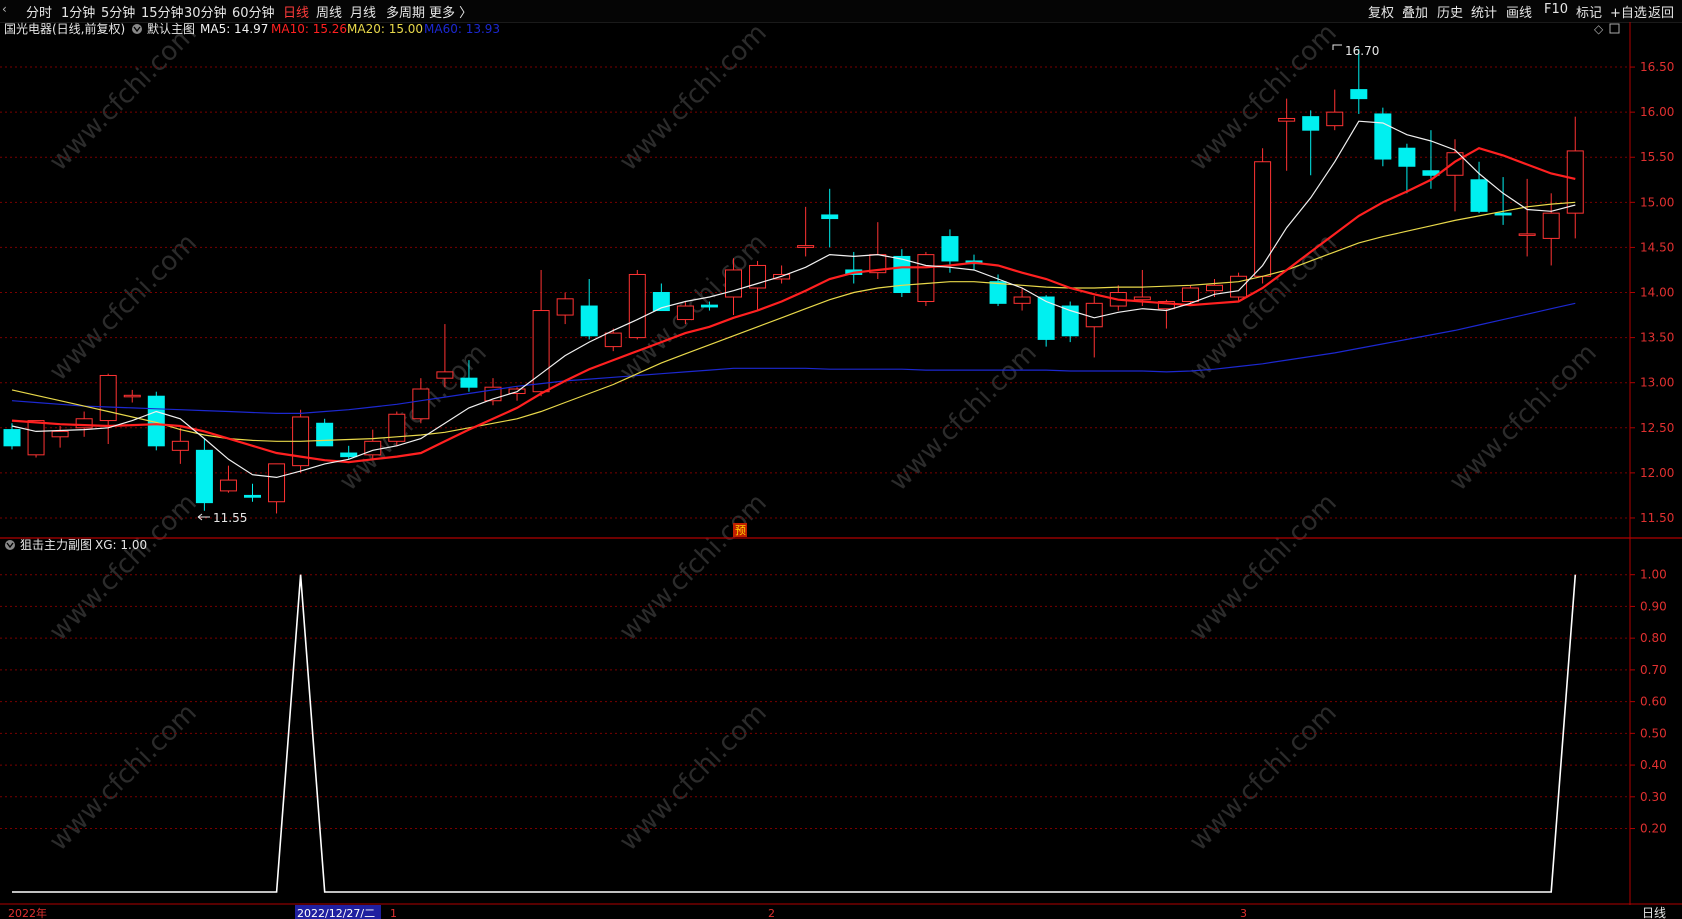 This screenshot has height=919, width=1682. I want to click on window-icon, so click(1614, 28).